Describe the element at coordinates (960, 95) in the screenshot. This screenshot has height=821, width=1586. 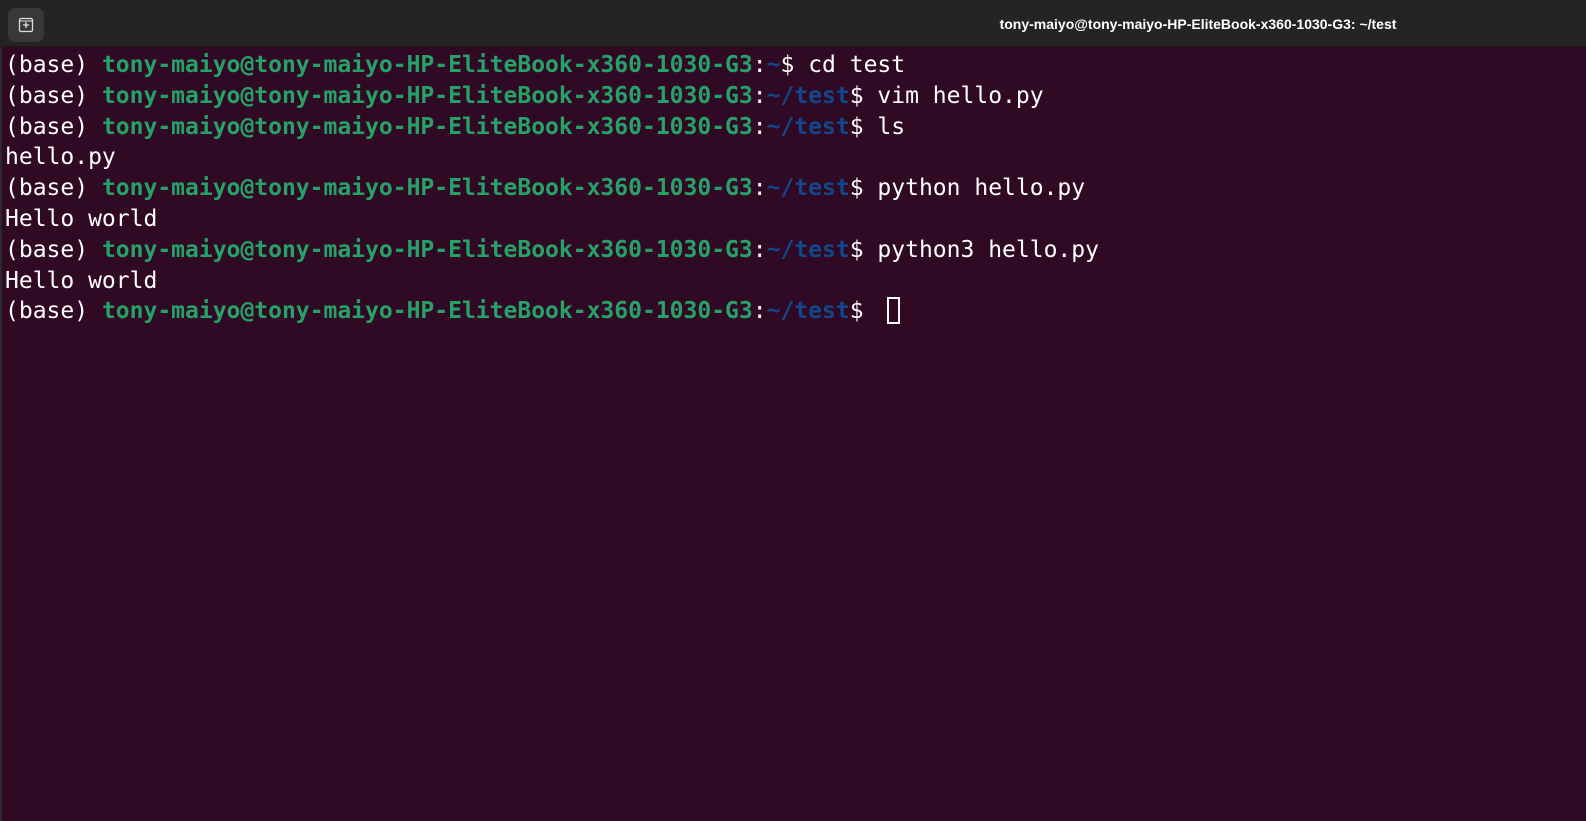
I see `command-text: vim hello.py` at that location.